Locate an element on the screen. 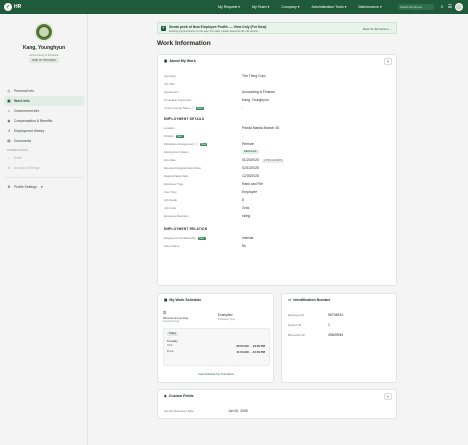 The width and height of the screenshot is (468, 445). card-title: About My Work is located at coordinates (182, 61).